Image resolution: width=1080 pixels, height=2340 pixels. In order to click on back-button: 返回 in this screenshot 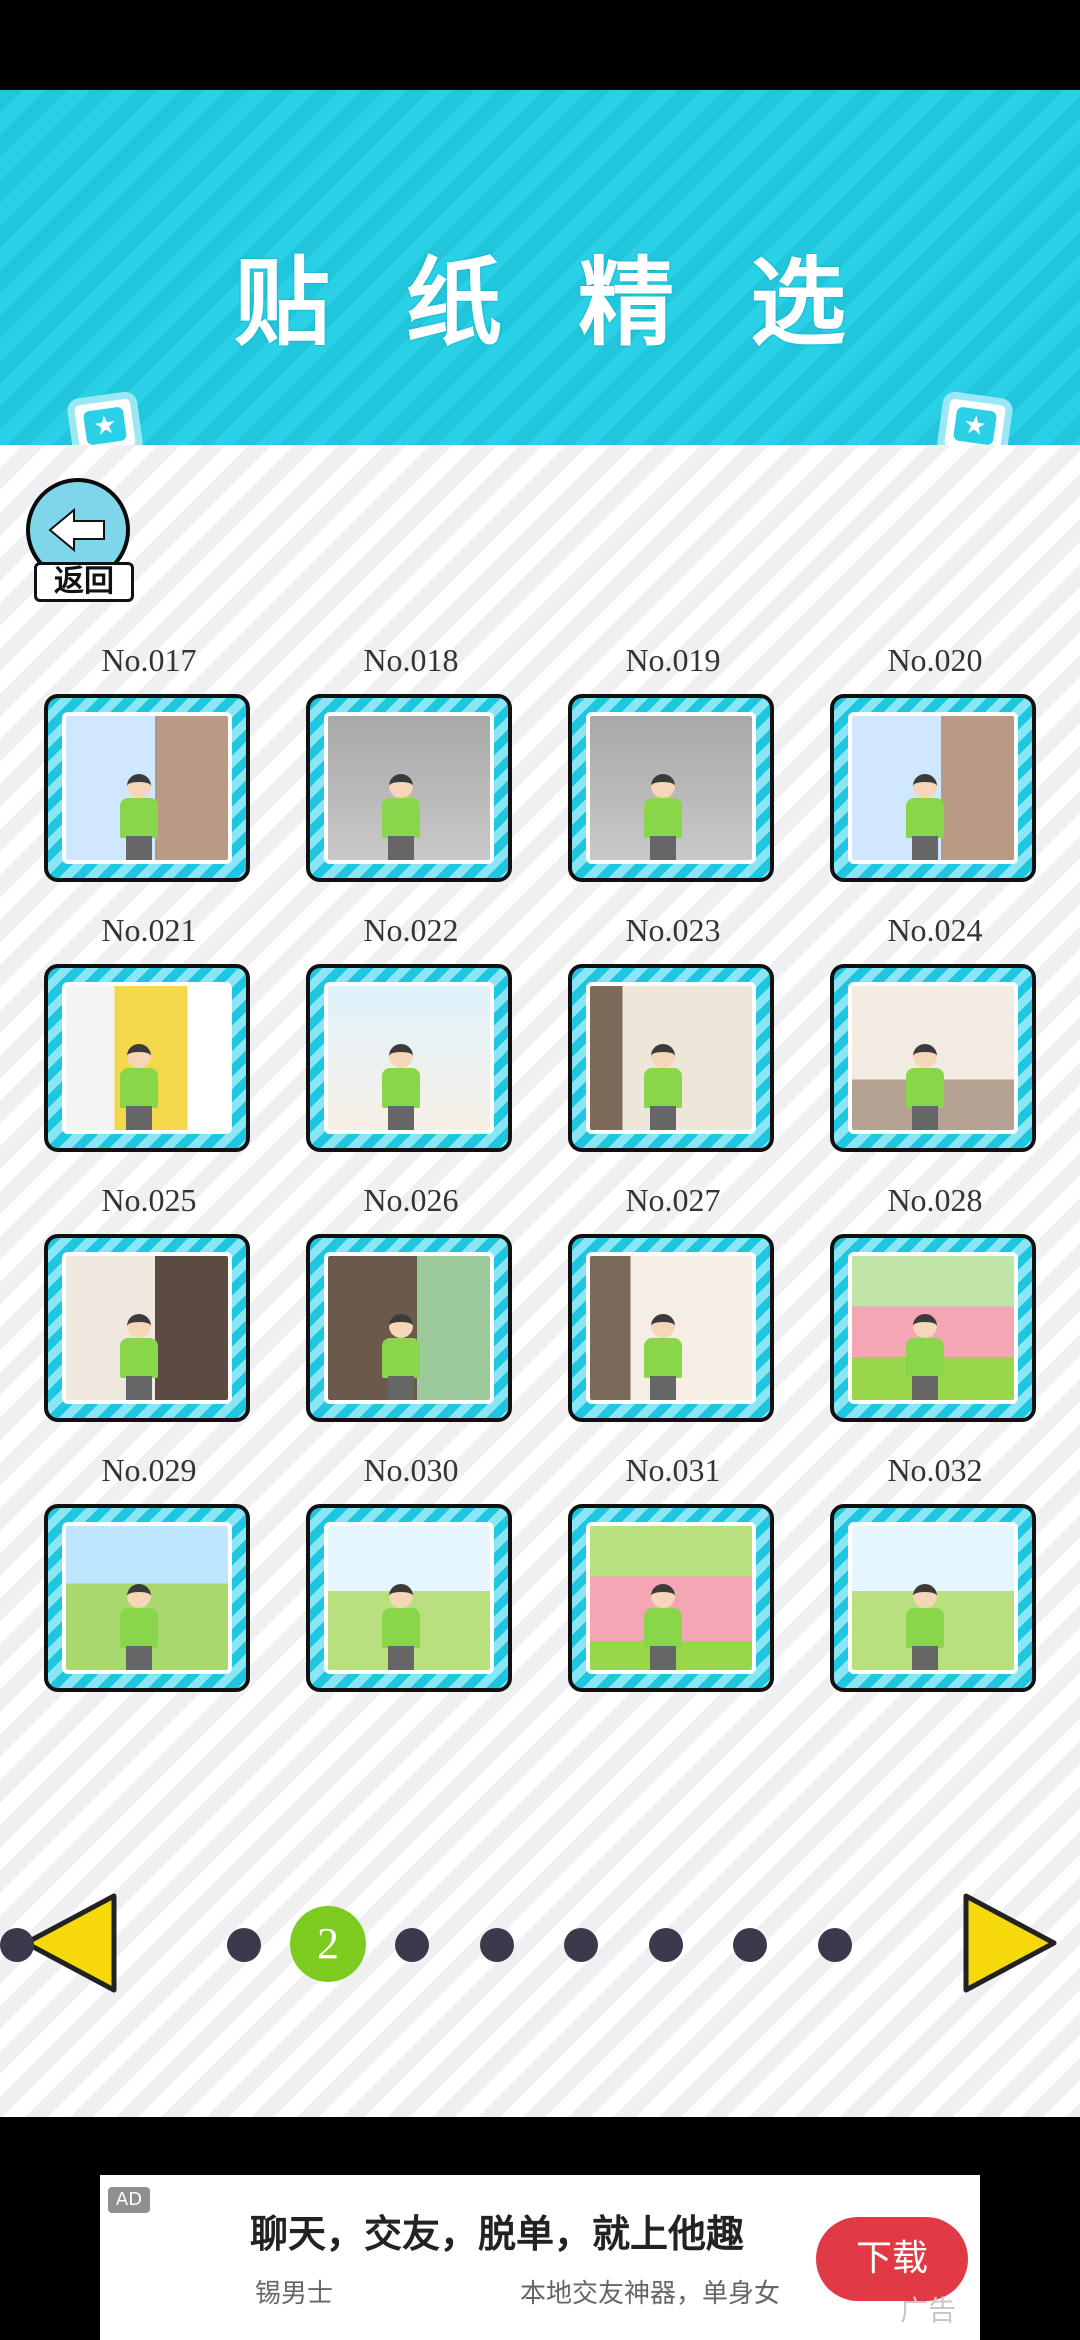, I will do `click(82, 543)`.